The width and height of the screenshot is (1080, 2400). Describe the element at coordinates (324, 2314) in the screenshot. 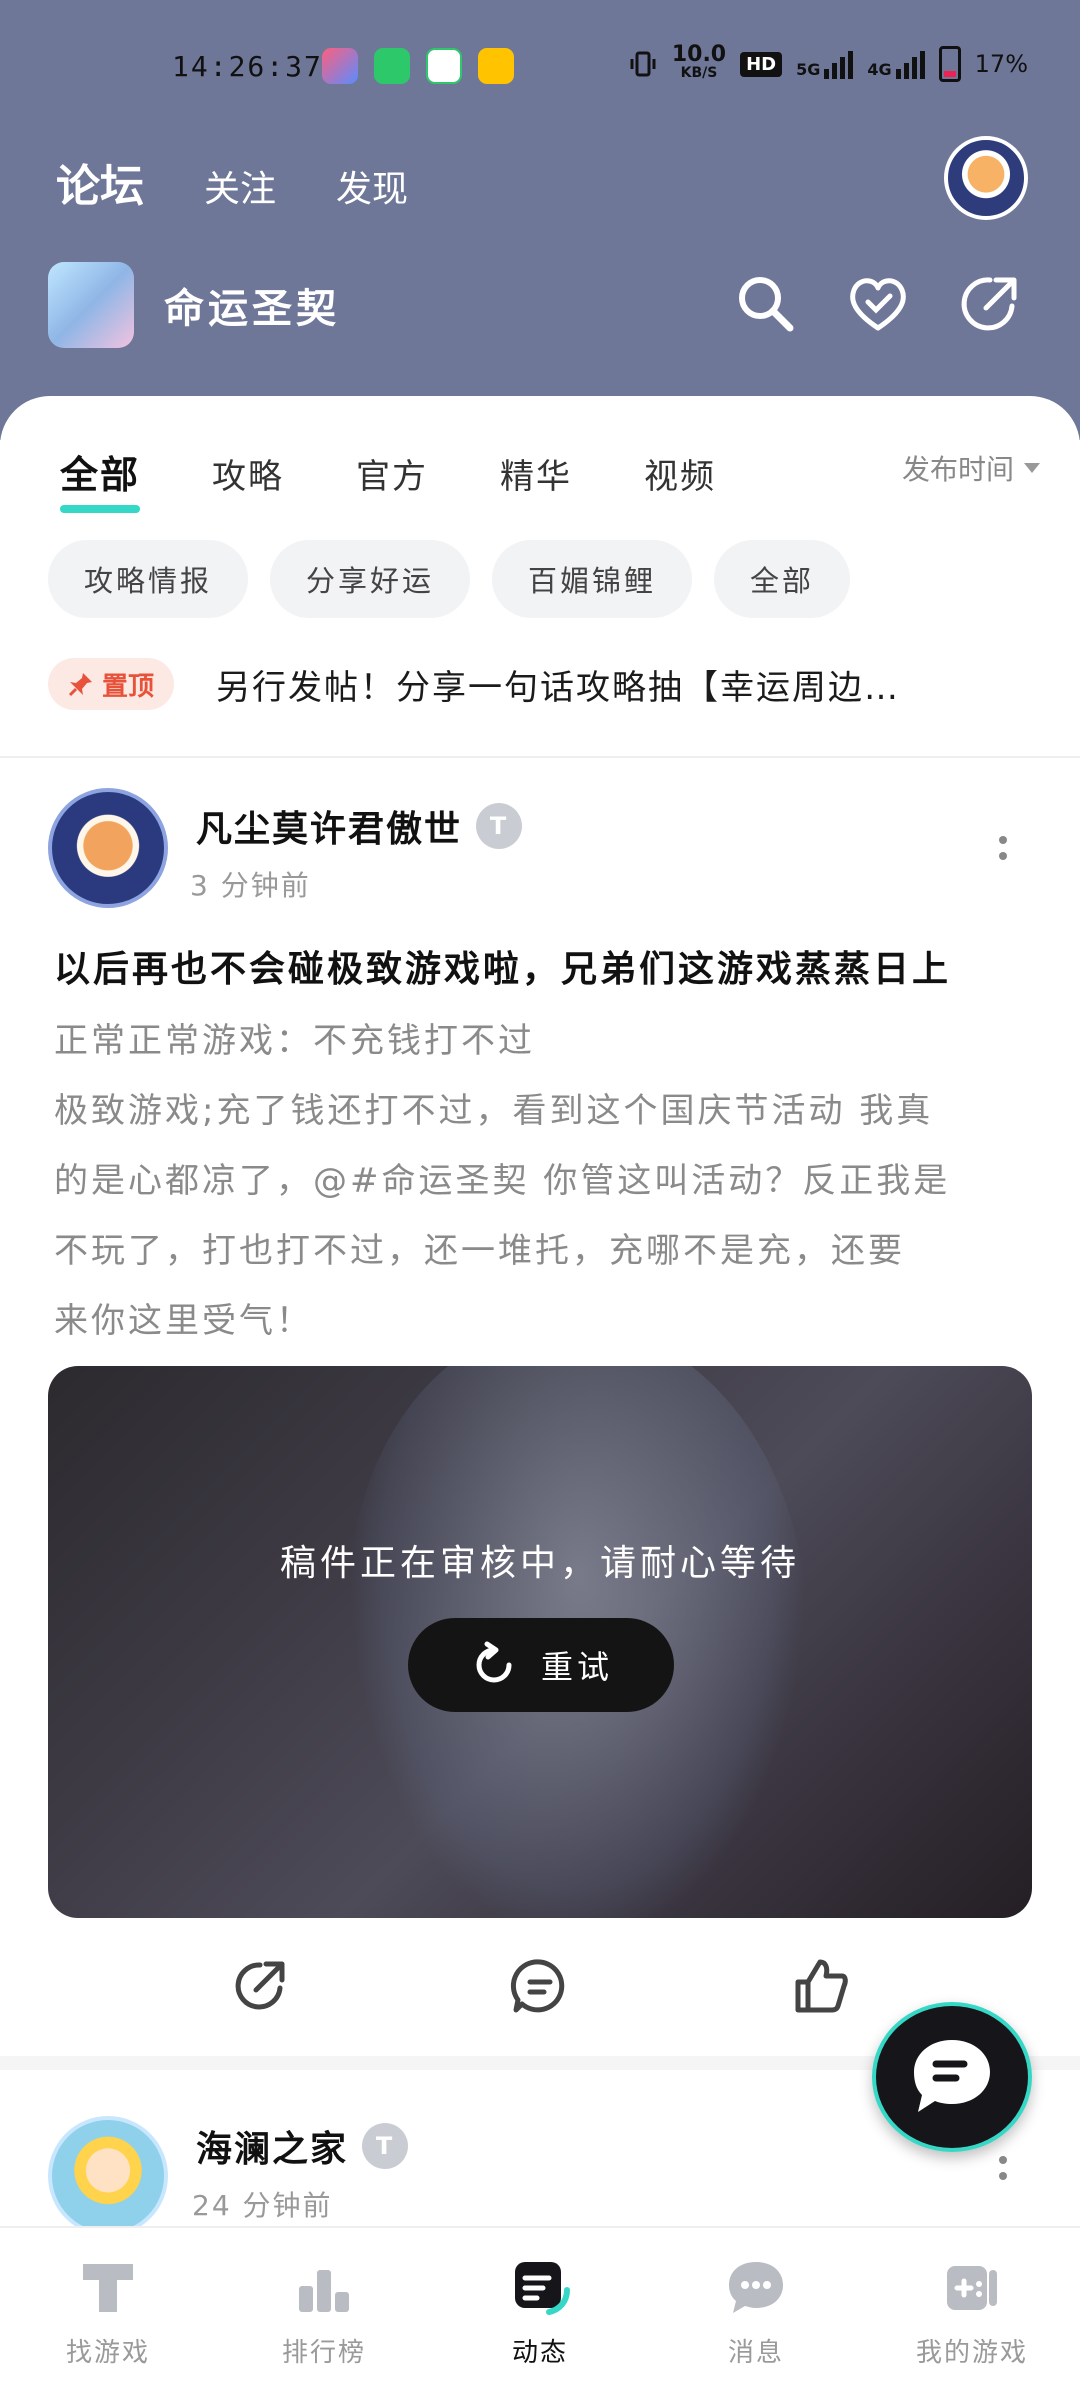

I see `nav-leaderboard: 排行榜` at that location.